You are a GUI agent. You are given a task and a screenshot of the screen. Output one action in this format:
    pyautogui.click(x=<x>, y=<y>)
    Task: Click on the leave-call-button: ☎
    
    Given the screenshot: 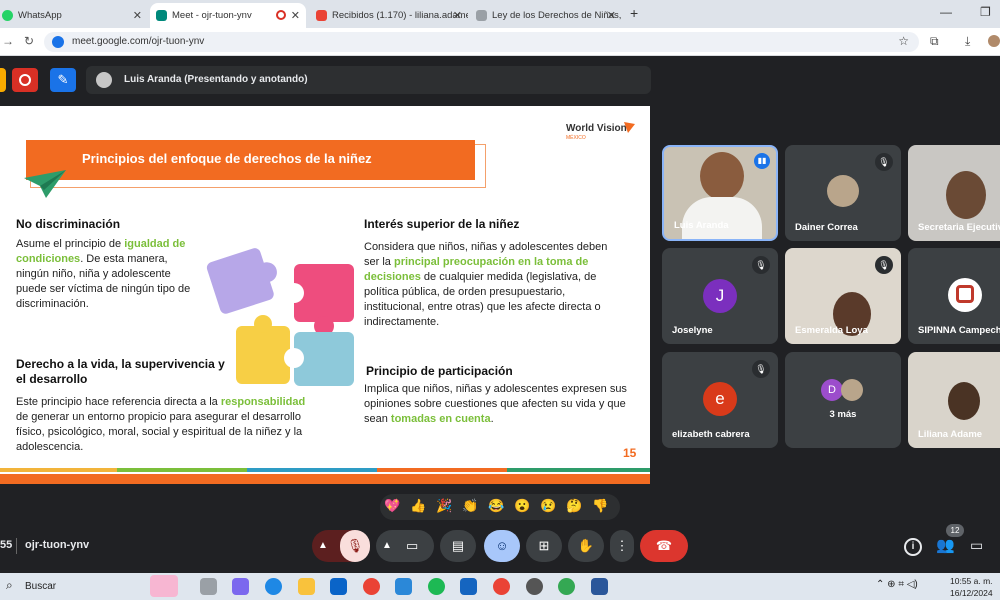 What is the action you would take?
    pyautogui.click(x=664, y=546)
    